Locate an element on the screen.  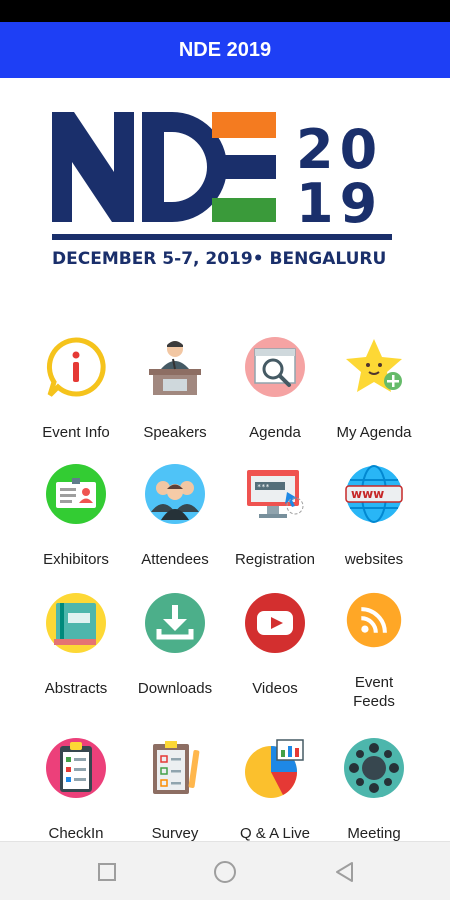
speaker-podium-icon is located at coordinates (175, 368).